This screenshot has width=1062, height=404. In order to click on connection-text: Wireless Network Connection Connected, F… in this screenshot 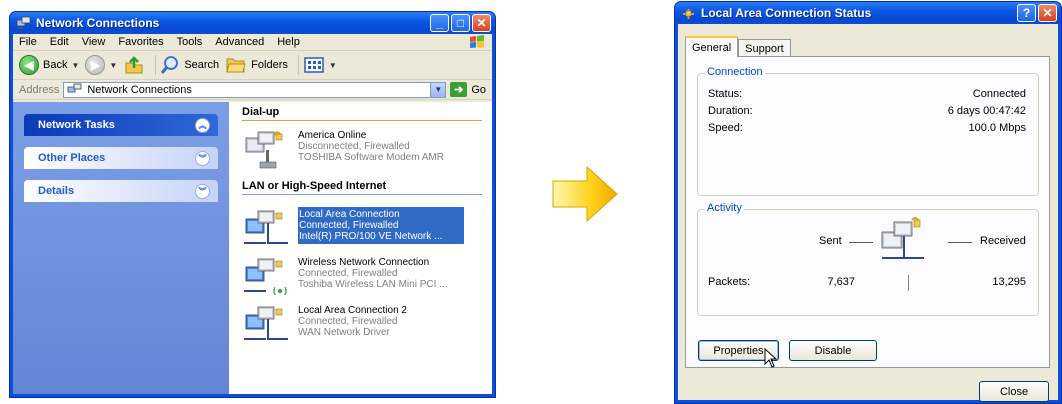, I will do `click(373, 272)`.